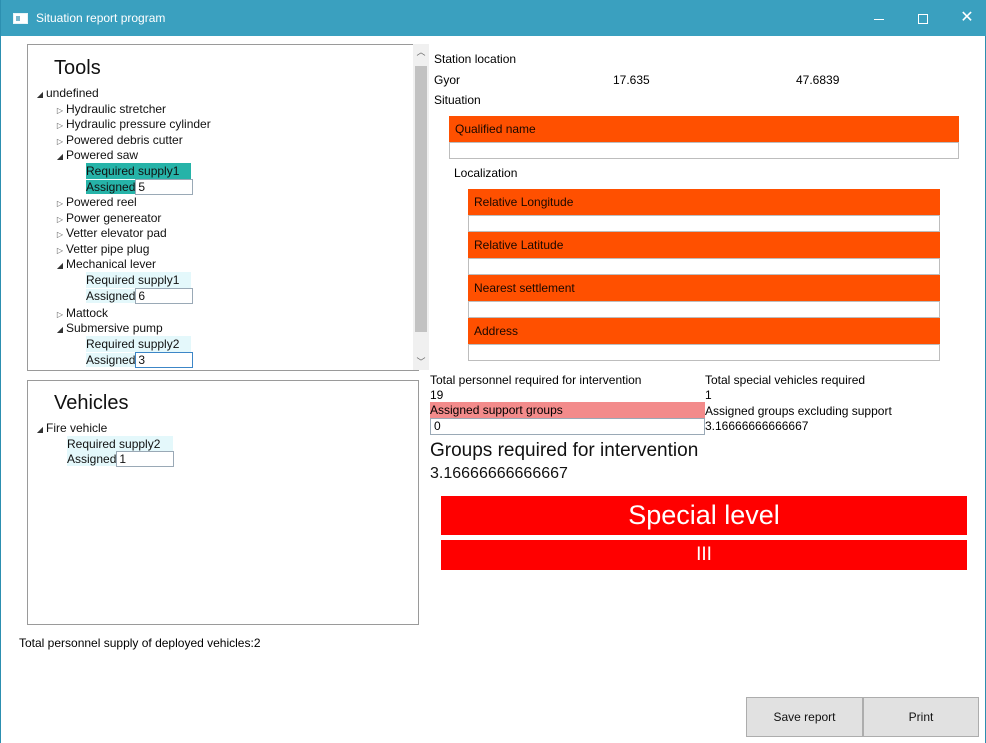 This screenshot has height=743, width=986. Describe the element at coordinates (564, 450) in the screenshot. I see `groups-required-title: Groups required for intervention` at that location.